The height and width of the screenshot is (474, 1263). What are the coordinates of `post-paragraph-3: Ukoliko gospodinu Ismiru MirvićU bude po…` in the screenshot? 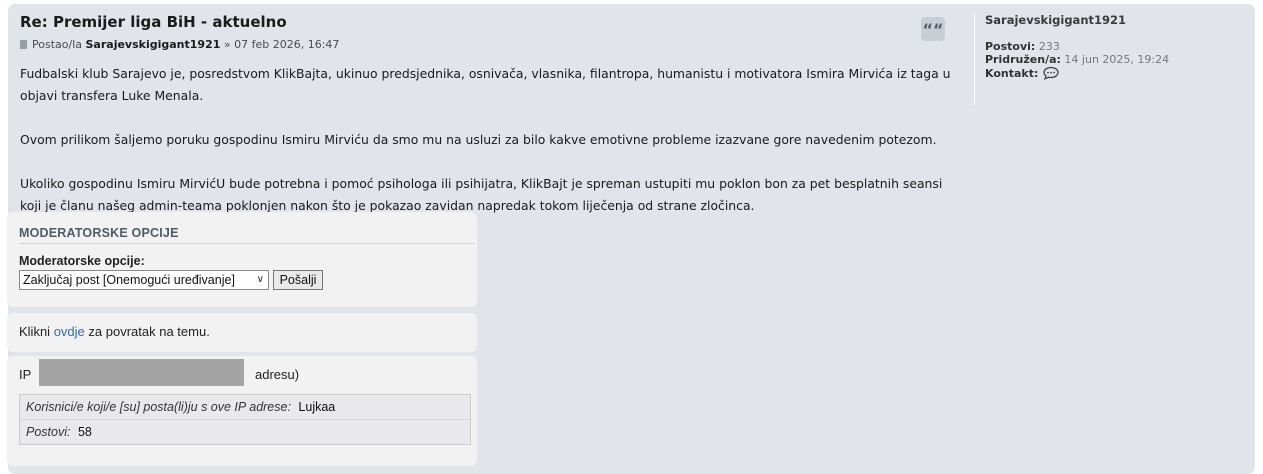 It's located at (481, 194).